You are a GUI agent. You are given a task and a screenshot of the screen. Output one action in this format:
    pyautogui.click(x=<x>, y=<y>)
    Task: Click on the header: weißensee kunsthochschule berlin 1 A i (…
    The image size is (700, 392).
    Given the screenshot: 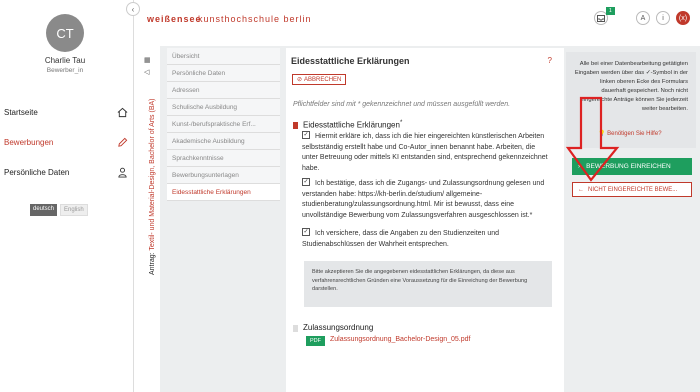 What is the action you would take?
    pyautogui.click(x=417, y=20)
    